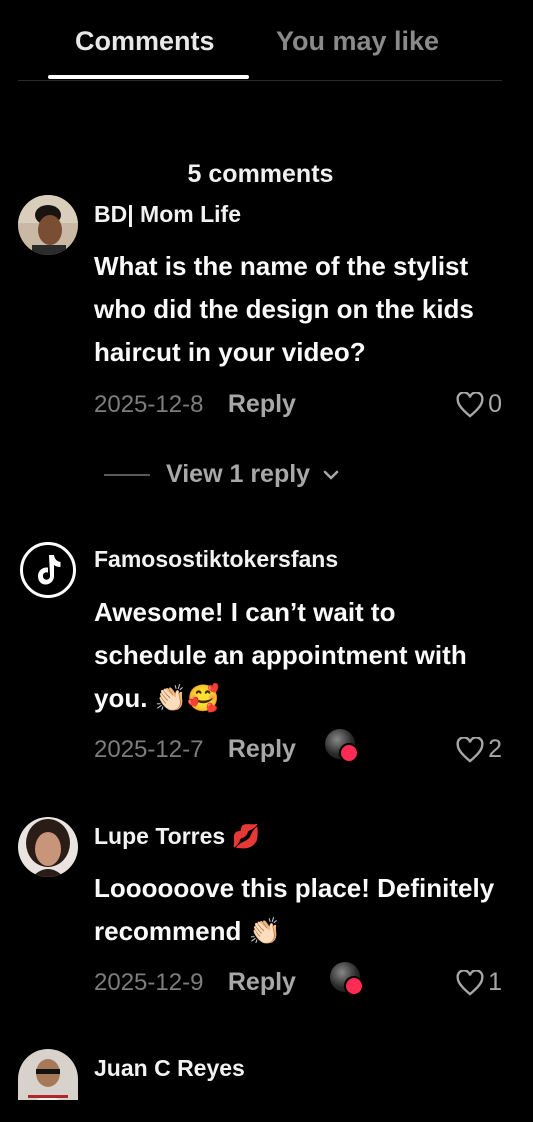  What do you see at coordinates (167, 214) in the screenshot?
I see `comment-username: BD| Mom Life` at bounding box center [167, 214].